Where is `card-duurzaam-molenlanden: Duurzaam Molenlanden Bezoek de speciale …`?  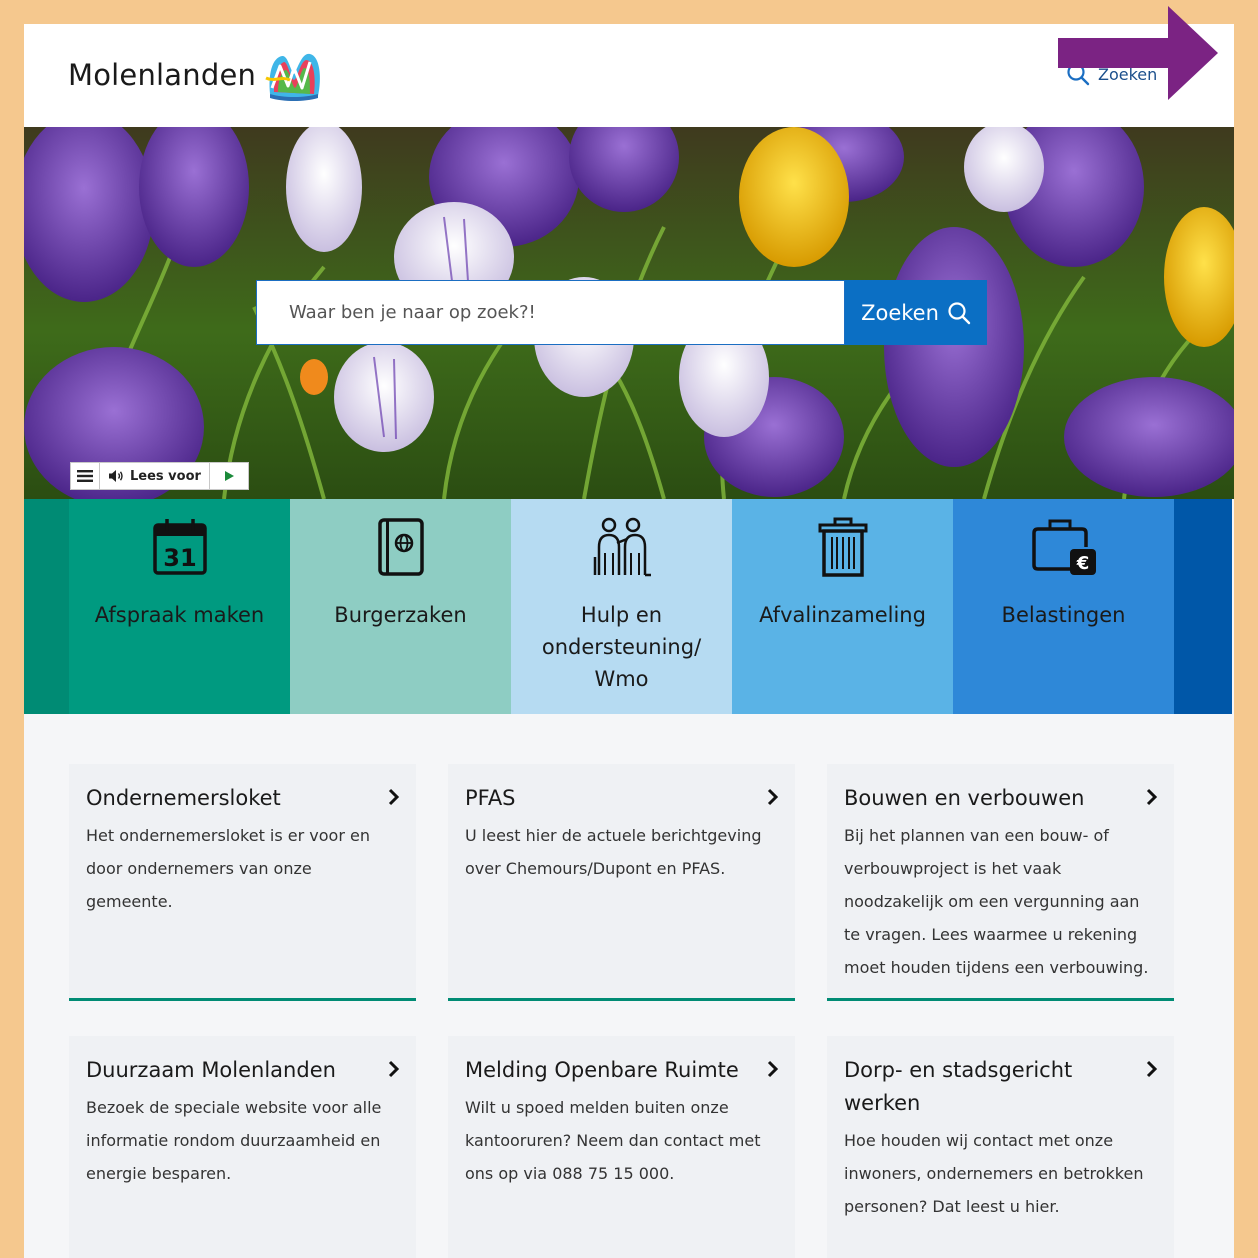 card-duurzaam-molenlanden: Duurzaam Molenlanden Bezoek de speciale … is located at coordinates (242, 1147).